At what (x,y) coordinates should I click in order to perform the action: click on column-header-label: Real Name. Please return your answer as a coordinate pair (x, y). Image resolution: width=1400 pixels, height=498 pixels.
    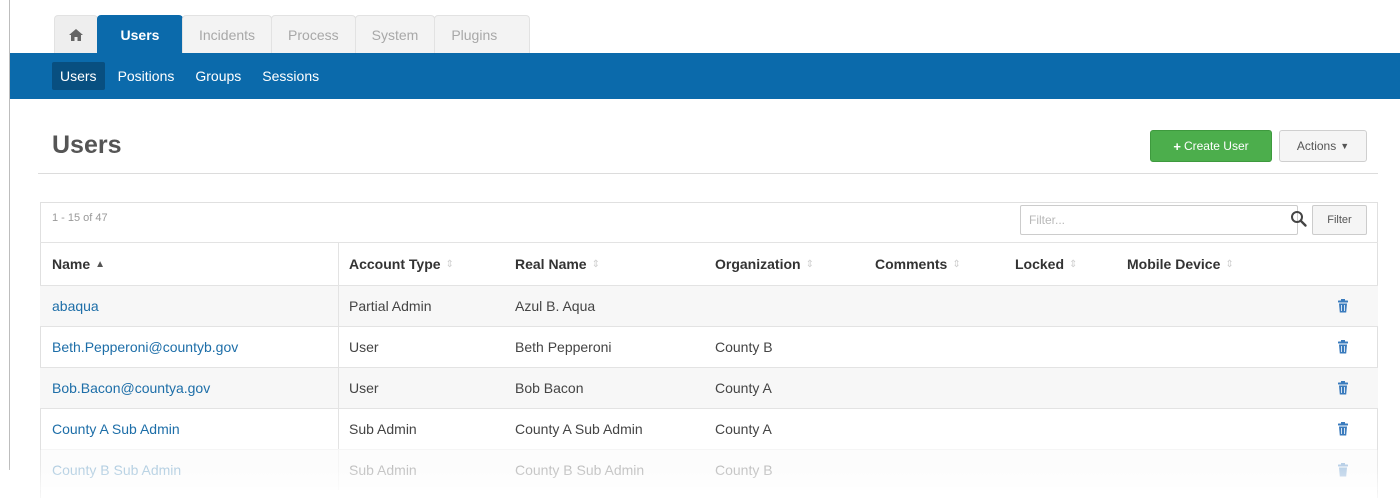
    Looking at the image, I should click on (551, 264).